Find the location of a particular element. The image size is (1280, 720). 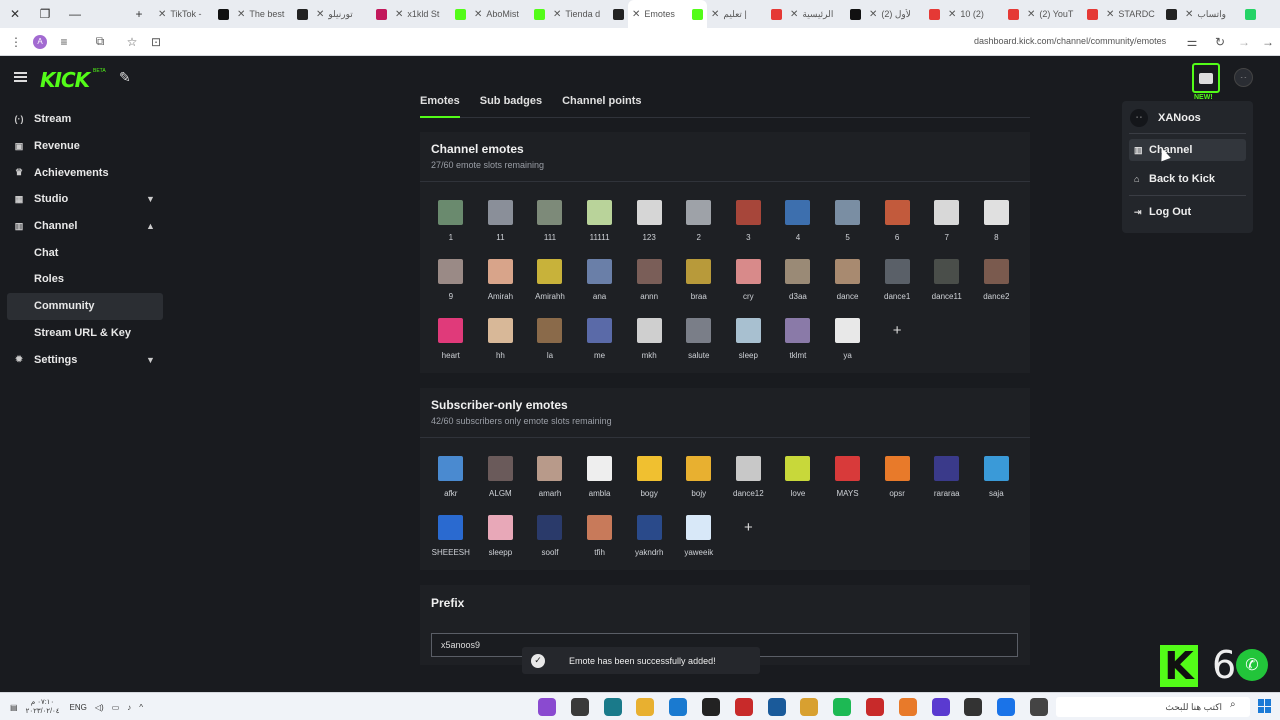

tab-channel-points: Channel points is located at coordinates (601, 104).